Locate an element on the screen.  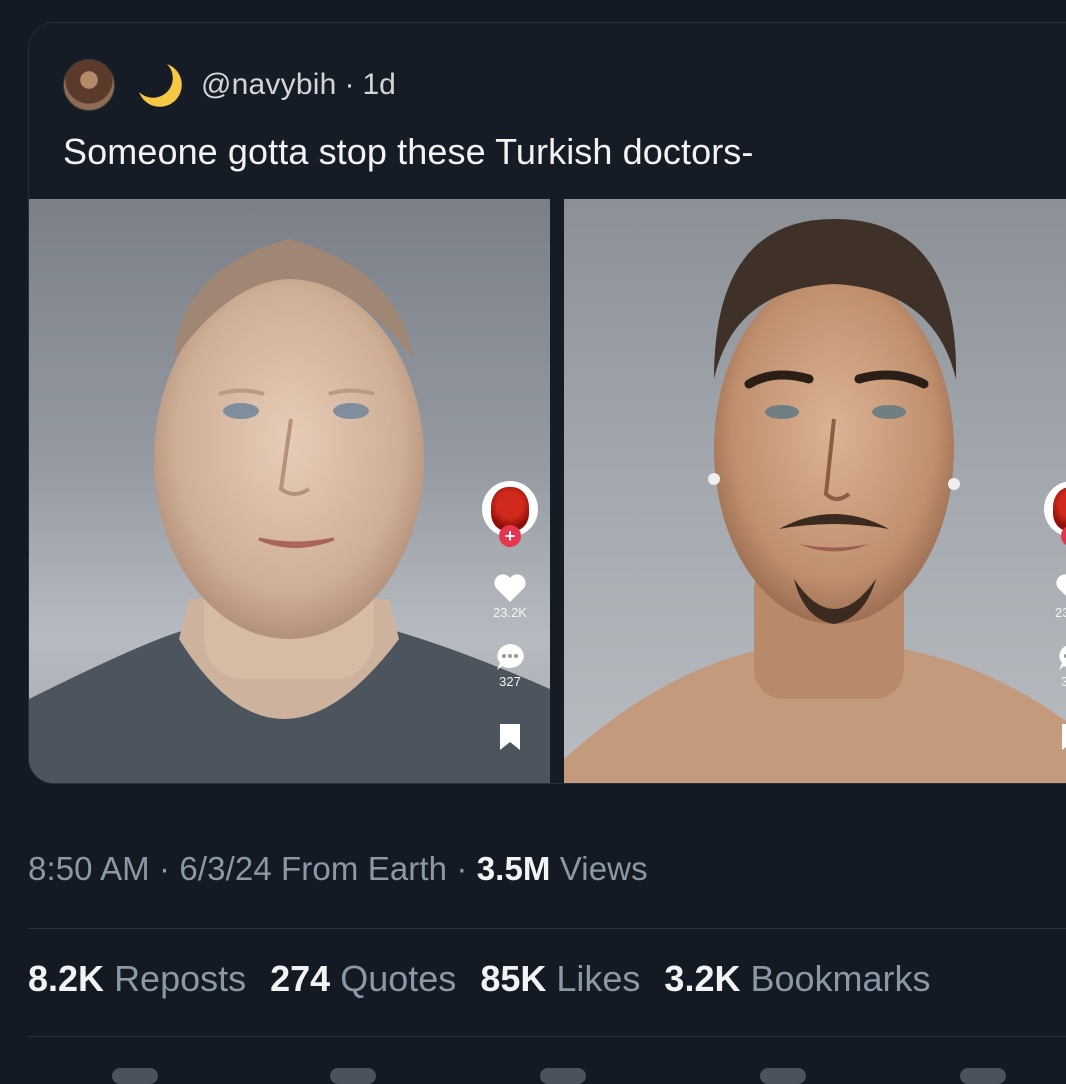
views-label: Views is located at coordinates (599, 868).